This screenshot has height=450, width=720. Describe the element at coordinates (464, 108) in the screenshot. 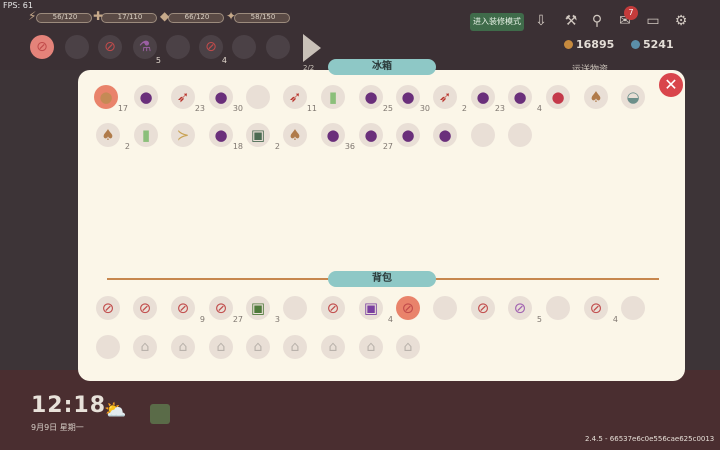

I see `fridge-slot-qty: 2` at that location.